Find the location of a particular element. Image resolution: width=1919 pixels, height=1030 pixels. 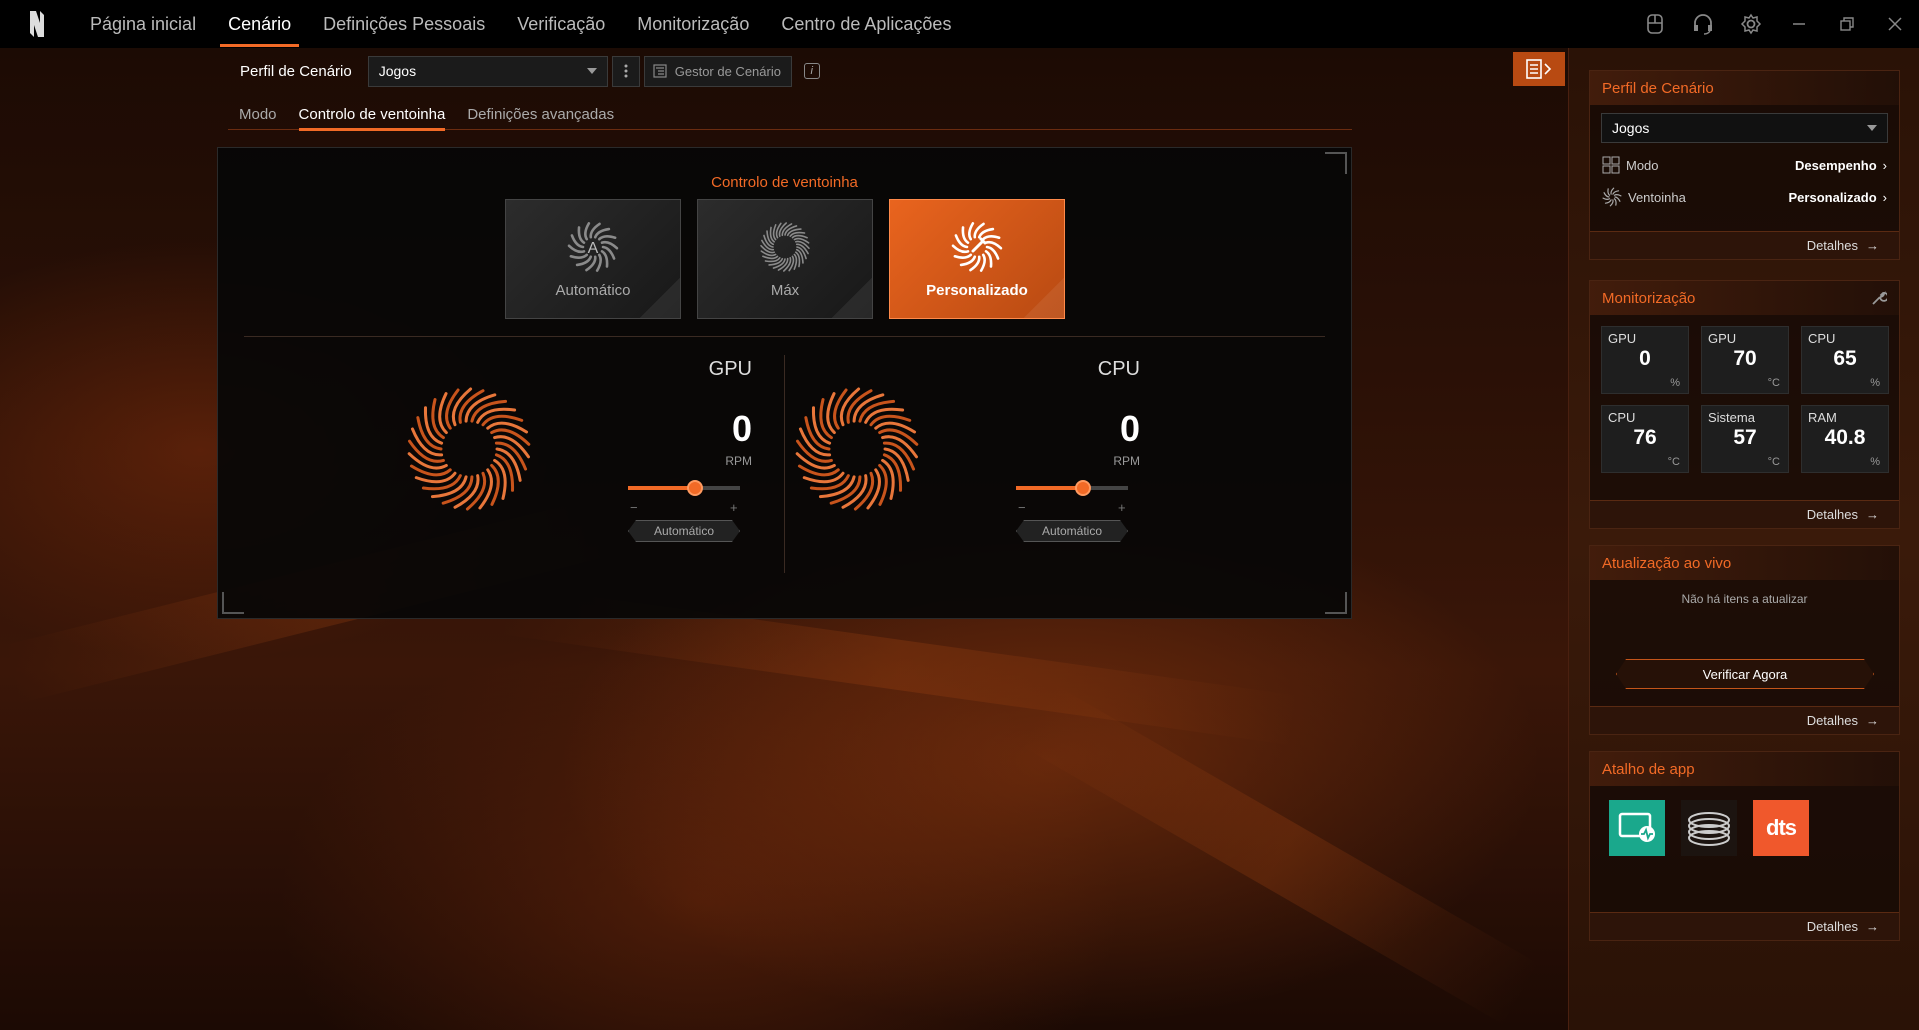

profile-fan-row: Ventoinha Personalizado › is located at coordinates (1744, 197).